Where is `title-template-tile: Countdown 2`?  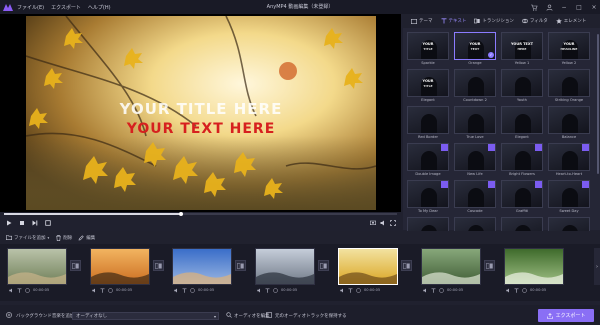
title-template-tile: Countdown 2 is located at coordinates (475, 87).